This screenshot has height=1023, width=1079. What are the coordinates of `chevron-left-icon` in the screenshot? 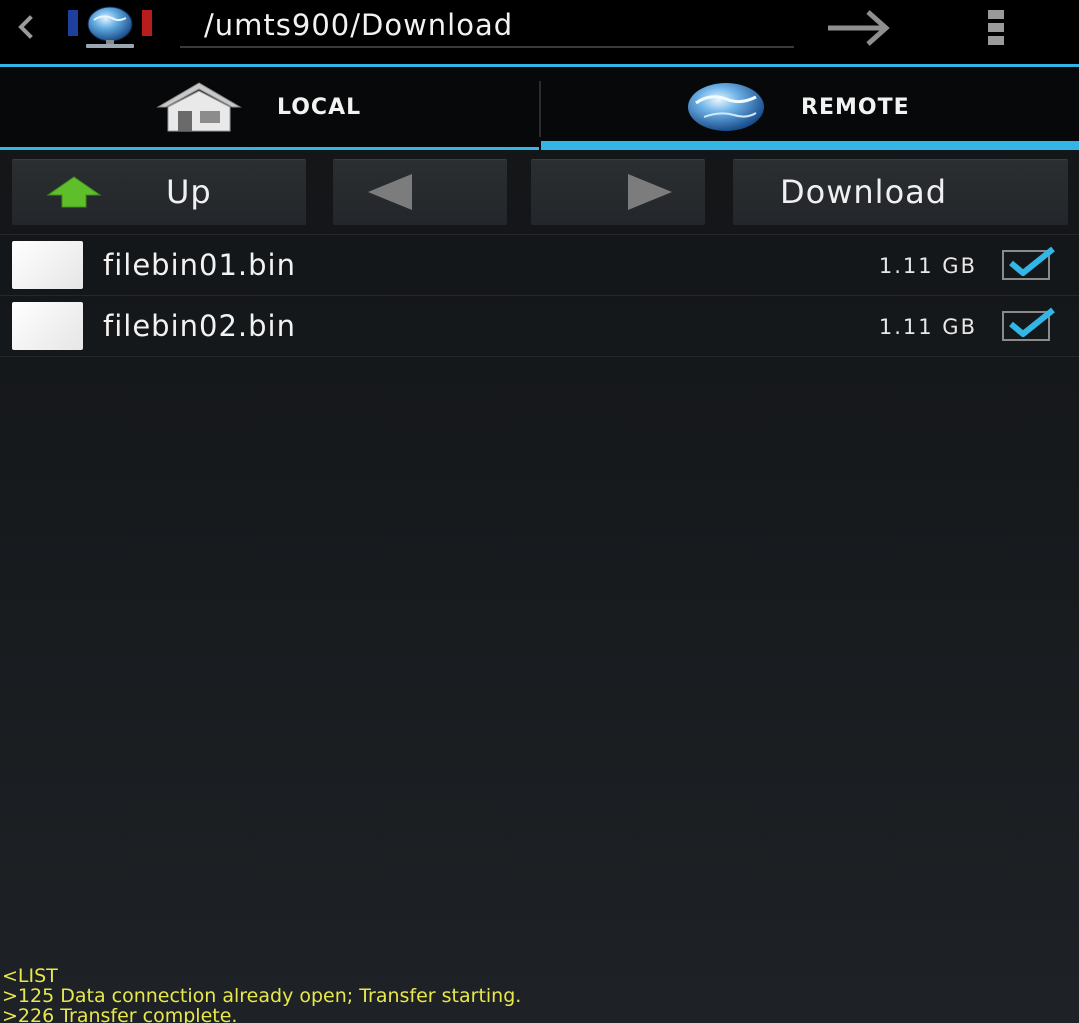 It's located at (25, 27).